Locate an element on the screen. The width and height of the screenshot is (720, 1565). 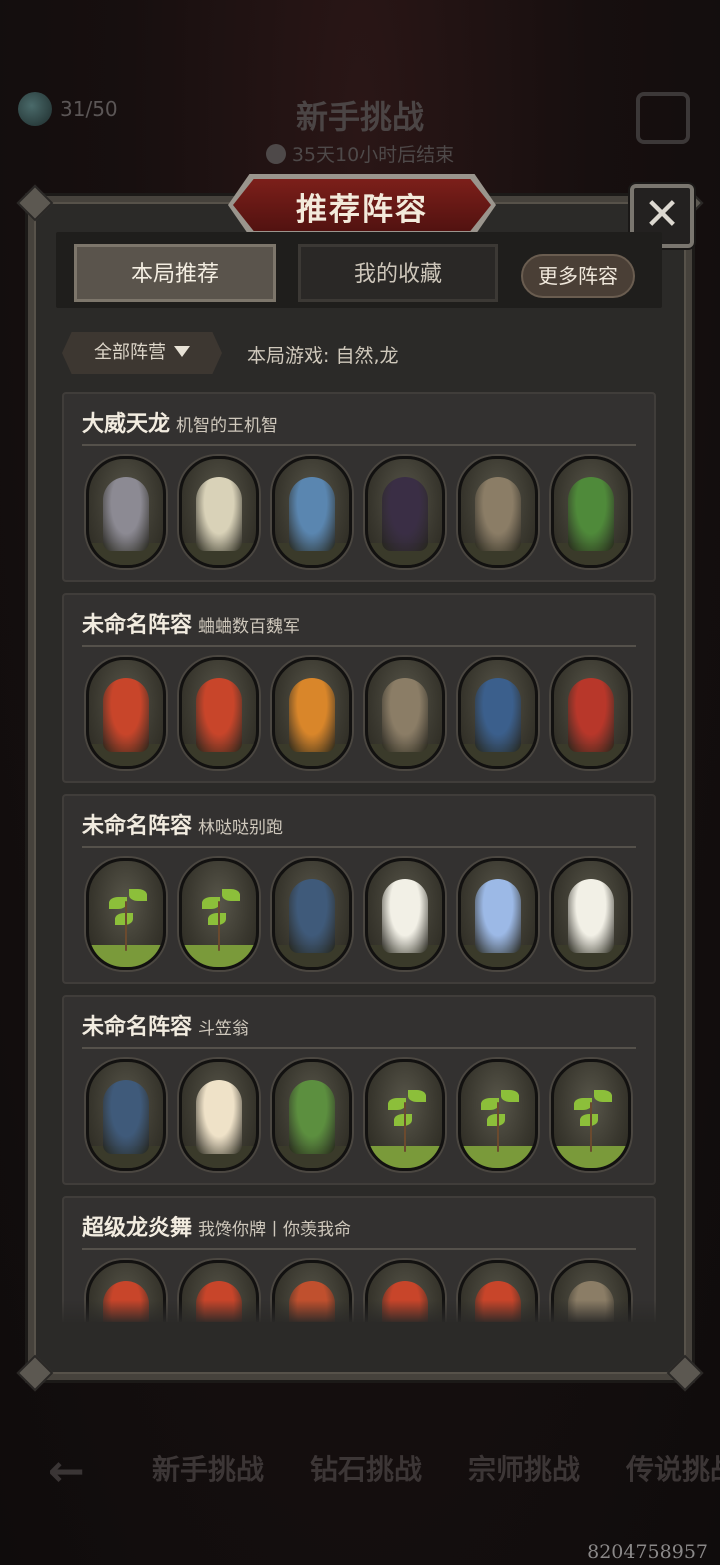
blue-baby-dragon-icon is located at coordinates (312, 514).